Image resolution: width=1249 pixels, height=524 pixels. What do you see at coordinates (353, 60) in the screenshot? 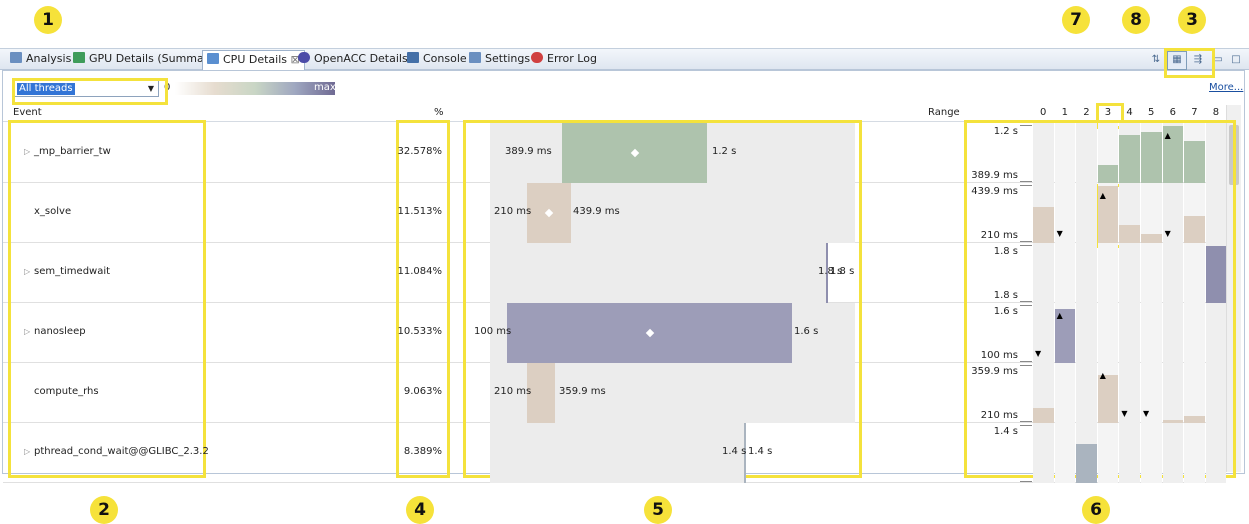
I see `tab-openacc-details: OpenACC Details` at bounding box center [353, 60].